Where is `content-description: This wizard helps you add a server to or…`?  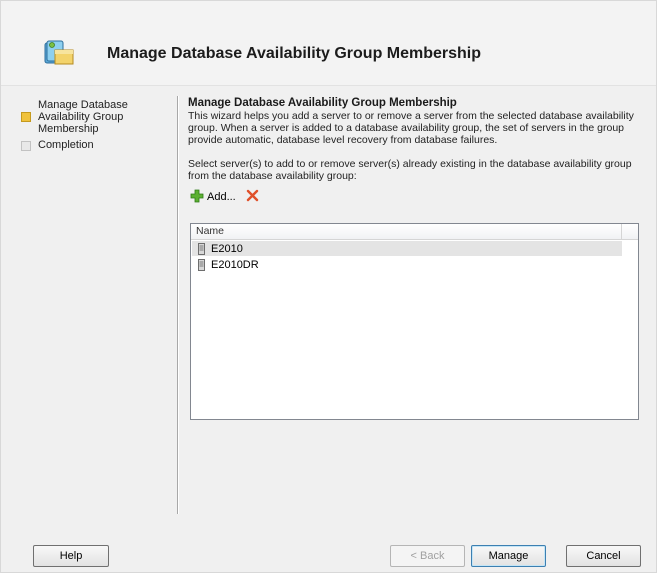 content-description: This wizard helps you add a server to or… is located at coordinates (411, 128).